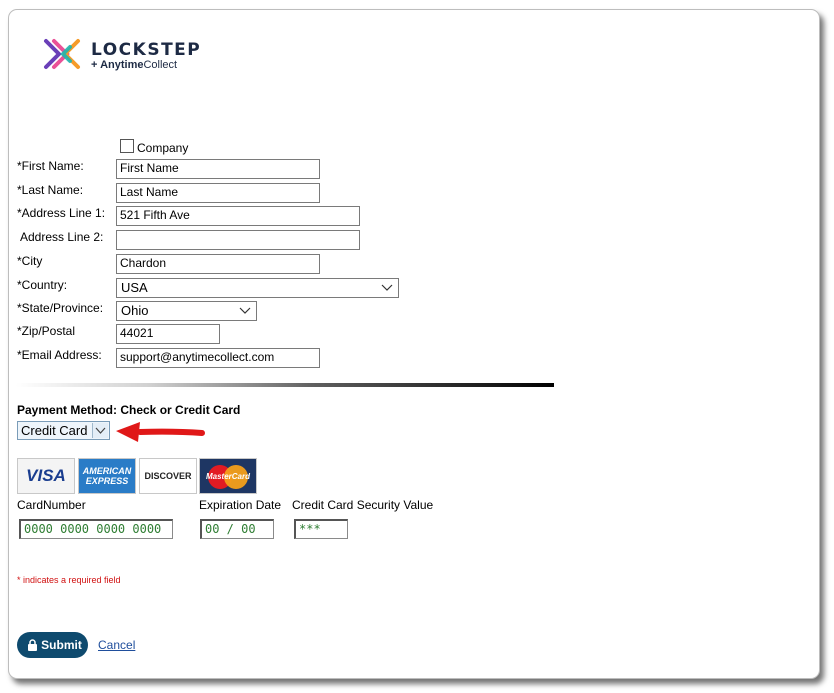 This screenshot has width=834, height=693. What do you see at coordinates (127, 146) in the screenshot?
I see `company-checkbox` at bounding box center [127, 146].